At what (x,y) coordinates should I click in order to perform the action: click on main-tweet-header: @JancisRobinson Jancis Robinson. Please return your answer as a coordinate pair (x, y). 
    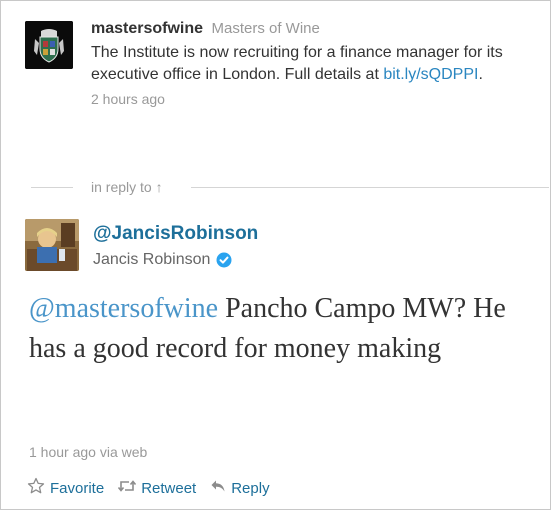
    Looking at the image, I should click on (175, 246).